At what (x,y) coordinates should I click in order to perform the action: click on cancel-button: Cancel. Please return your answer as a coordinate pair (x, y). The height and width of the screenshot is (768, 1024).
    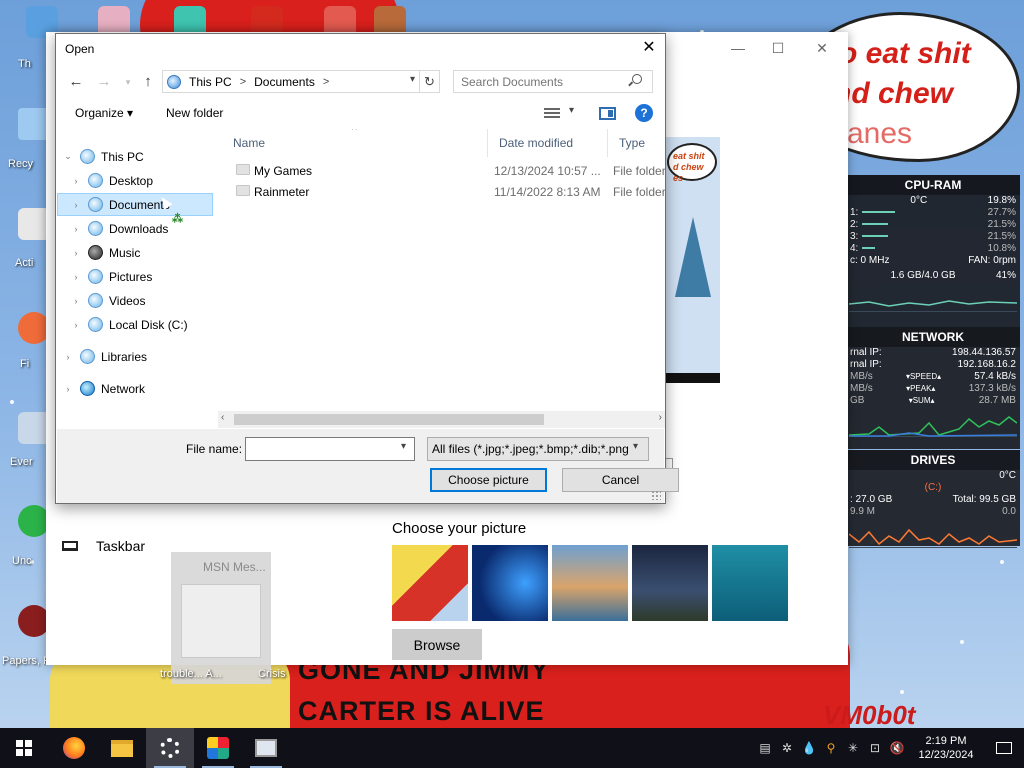
    Looking at the image, I should click on (620, 480).